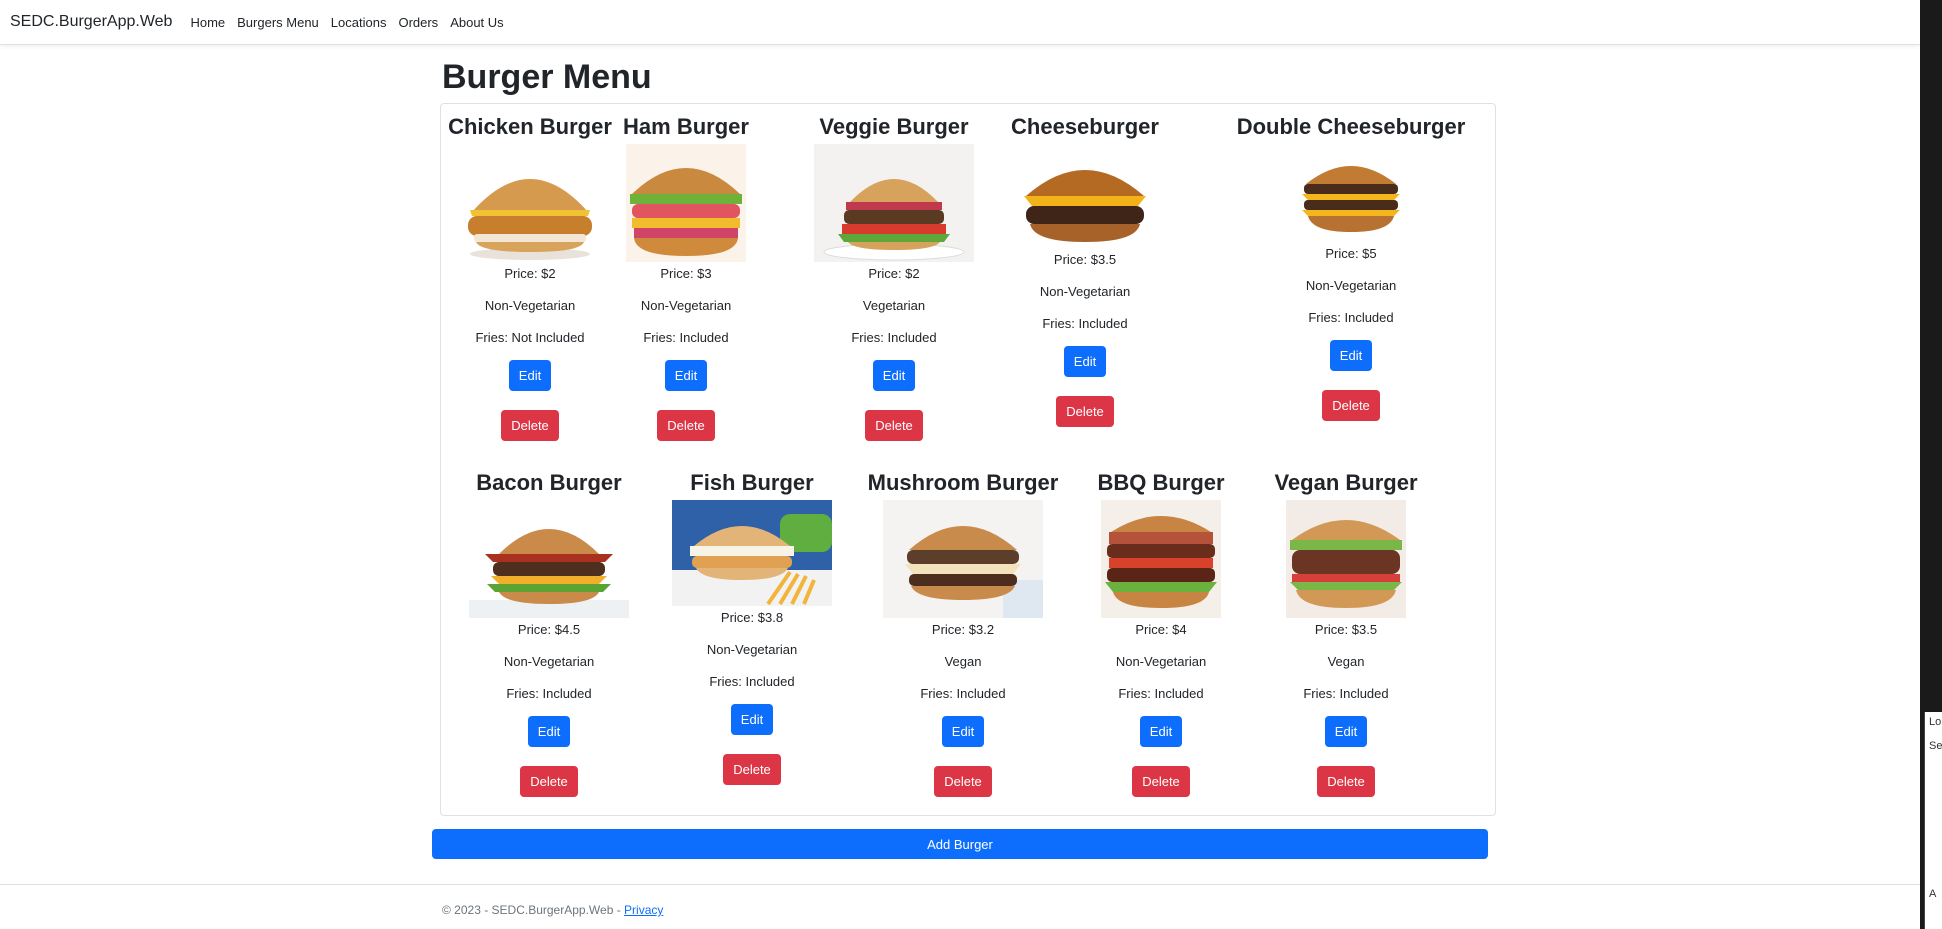  Describe the element at coordinates (530, 337) in the screenshot. I see `burger-fries: Fries: Not Included` at that location.